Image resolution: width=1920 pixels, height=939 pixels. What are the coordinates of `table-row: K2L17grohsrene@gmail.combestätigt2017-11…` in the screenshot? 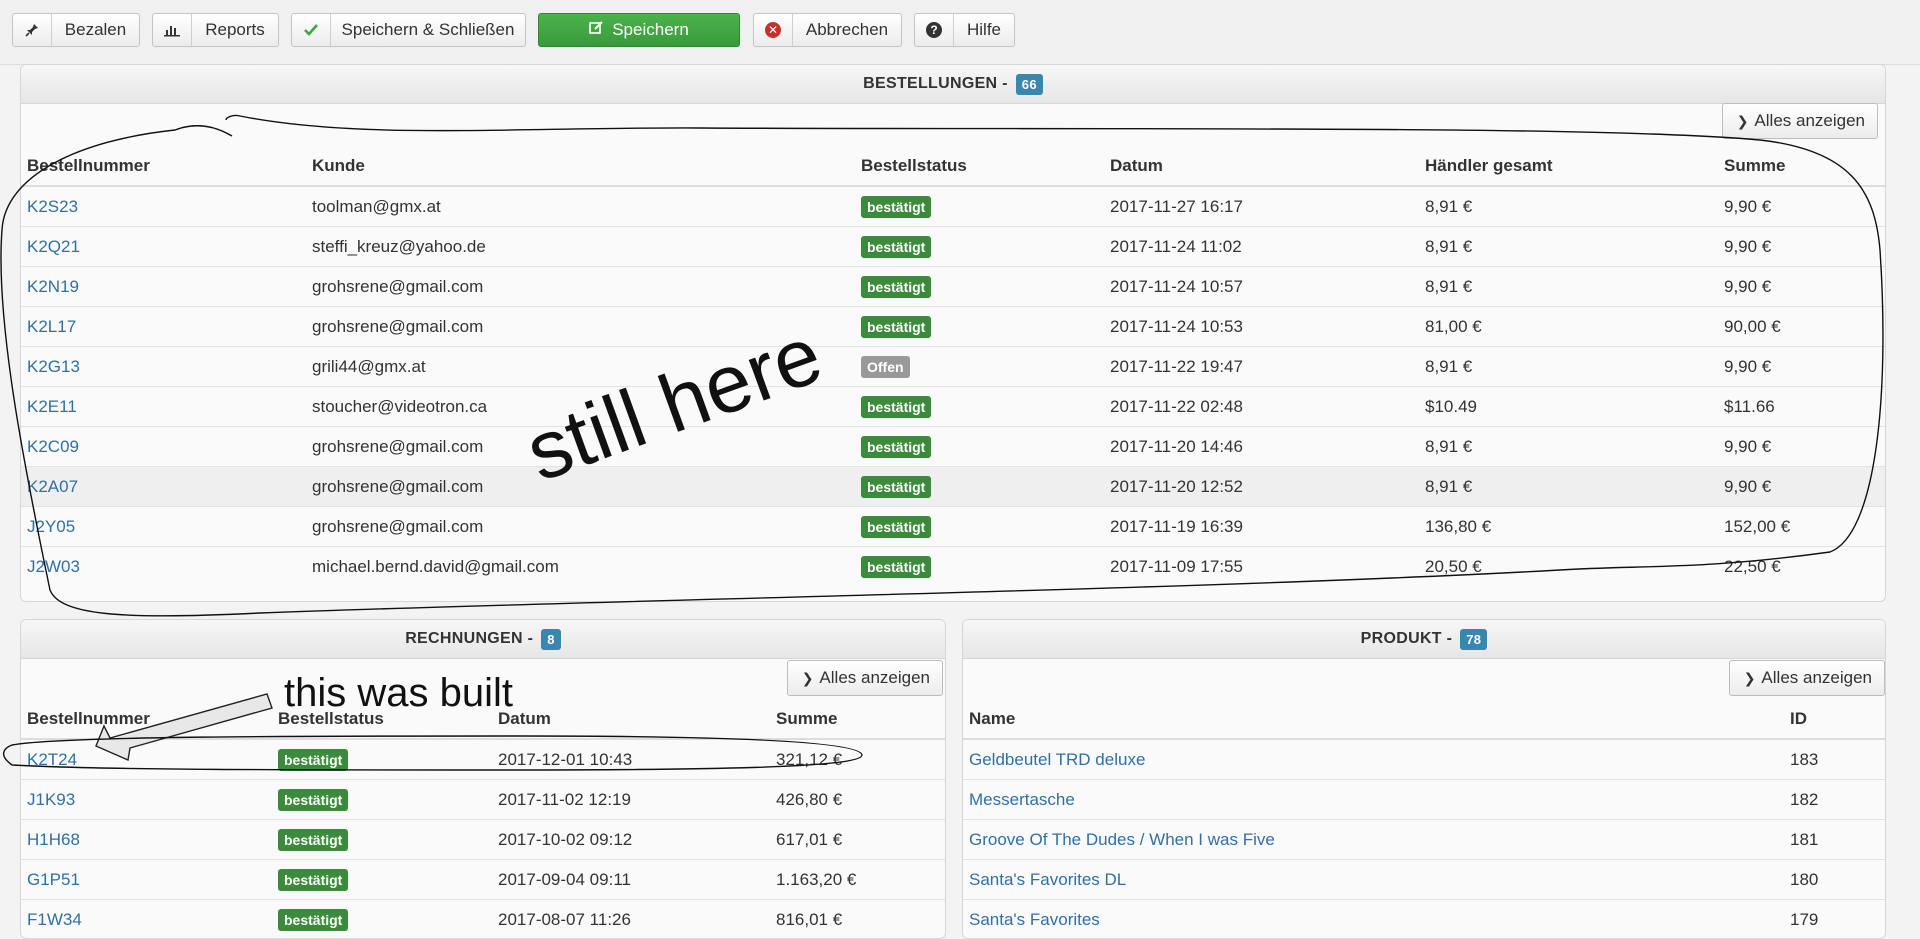 It's located at (953, 327).